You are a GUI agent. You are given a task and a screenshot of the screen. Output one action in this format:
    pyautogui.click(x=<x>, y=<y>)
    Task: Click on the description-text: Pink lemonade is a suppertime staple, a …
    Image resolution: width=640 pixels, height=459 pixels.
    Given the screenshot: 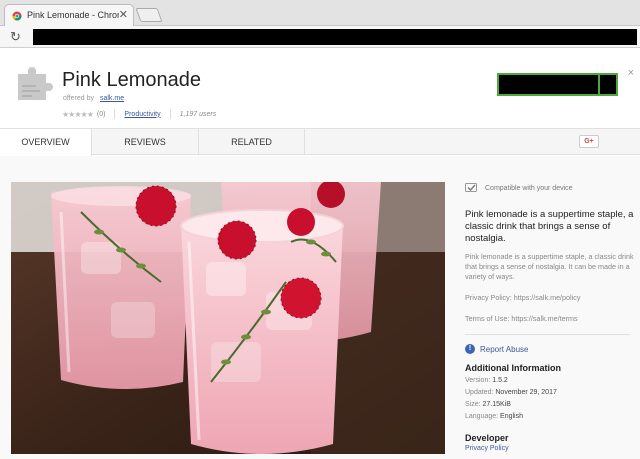 What is the action you would take?
    pyautogui.click(x=549, y=266)
    